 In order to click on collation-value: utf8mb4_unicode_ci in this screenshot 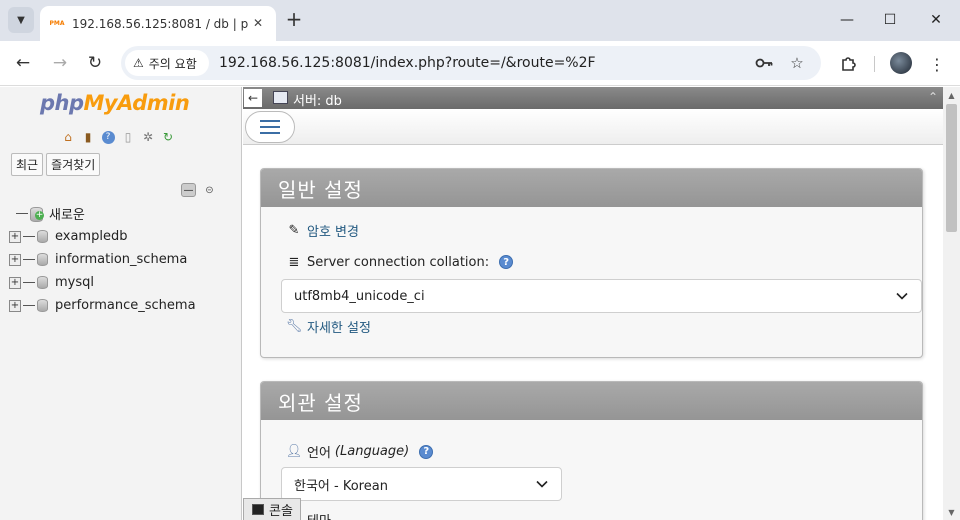, I will do `click(359, 296)`.